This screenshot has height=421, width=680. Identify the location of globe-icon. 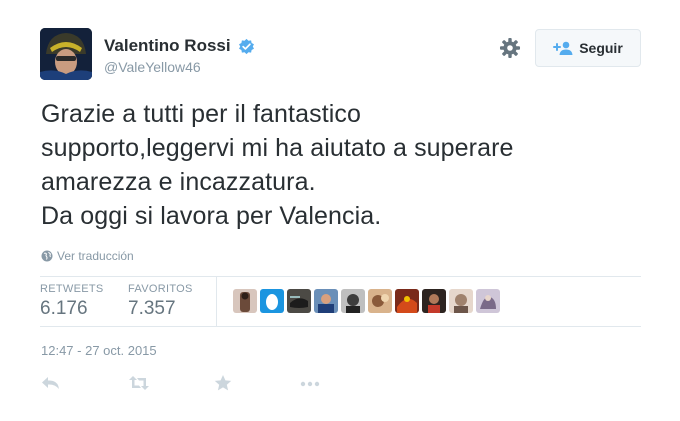
(47, 256).